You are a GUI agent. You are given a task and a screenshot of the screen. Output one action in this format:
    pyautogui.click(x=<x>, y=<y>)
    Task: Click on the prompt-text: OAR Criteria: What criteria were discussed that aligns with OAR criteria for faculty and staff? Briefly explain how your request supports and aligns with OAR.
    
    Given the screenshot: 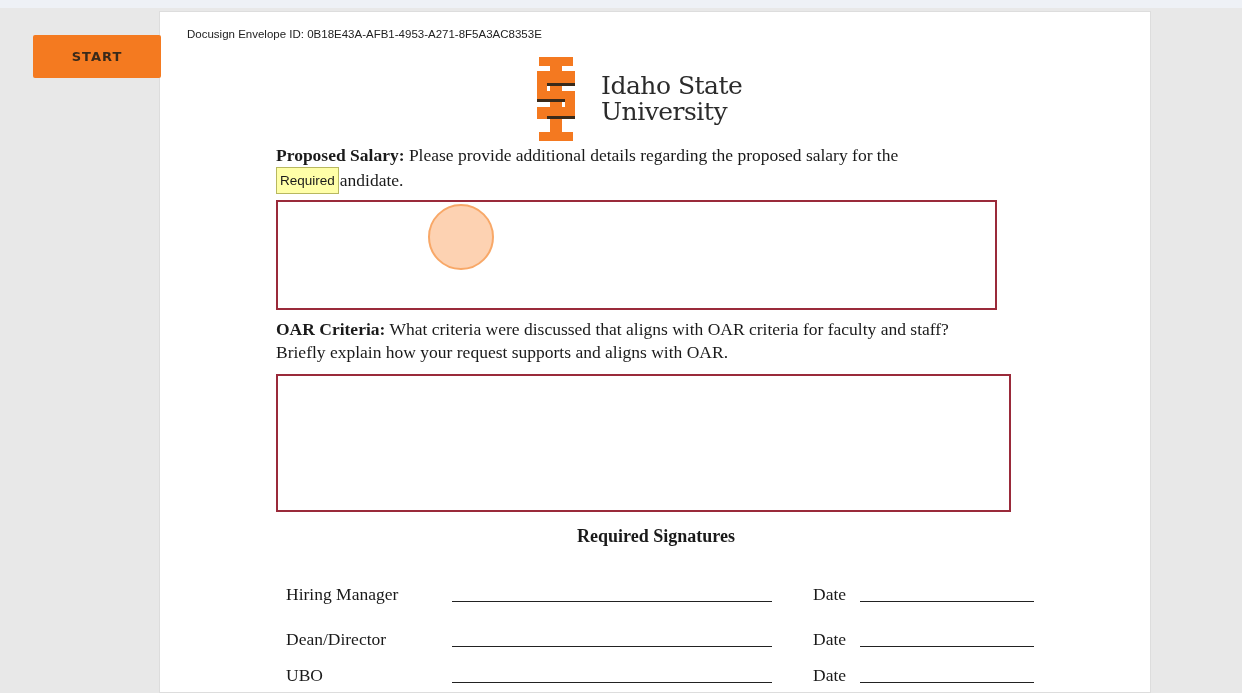 What is the action you would take?
    pyautogui.click(x=613, y=341)
    